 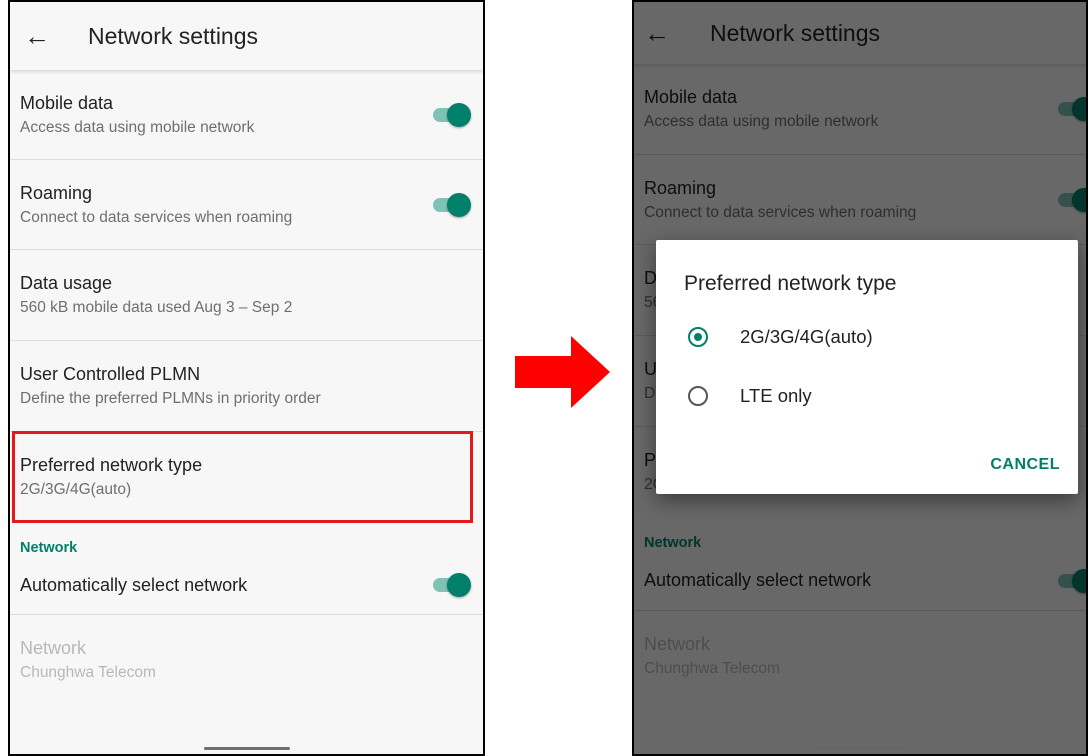 I want to click on roaming-summary: Connect to data services when roaming, so click(x=156, y=217).